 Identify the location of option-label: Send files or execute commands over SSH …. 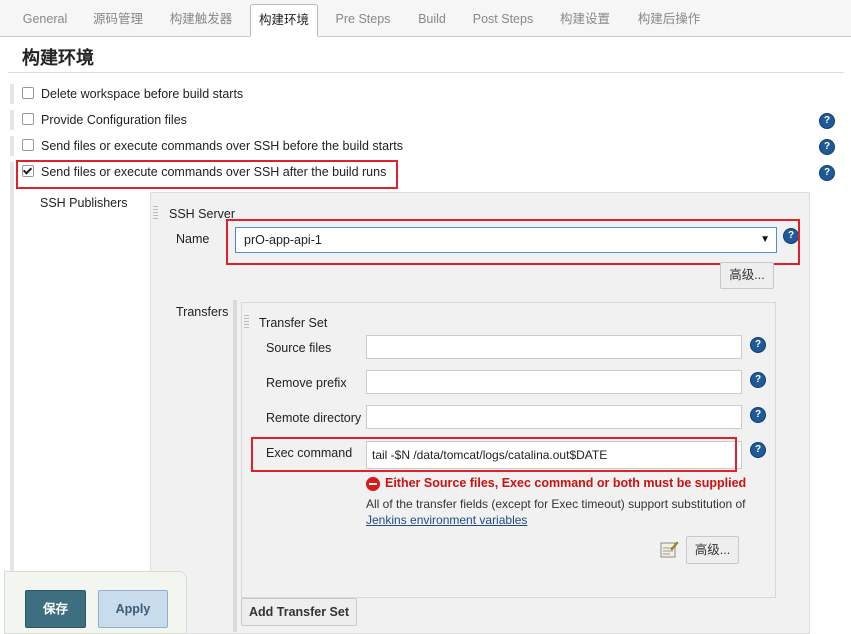
(222, 146).